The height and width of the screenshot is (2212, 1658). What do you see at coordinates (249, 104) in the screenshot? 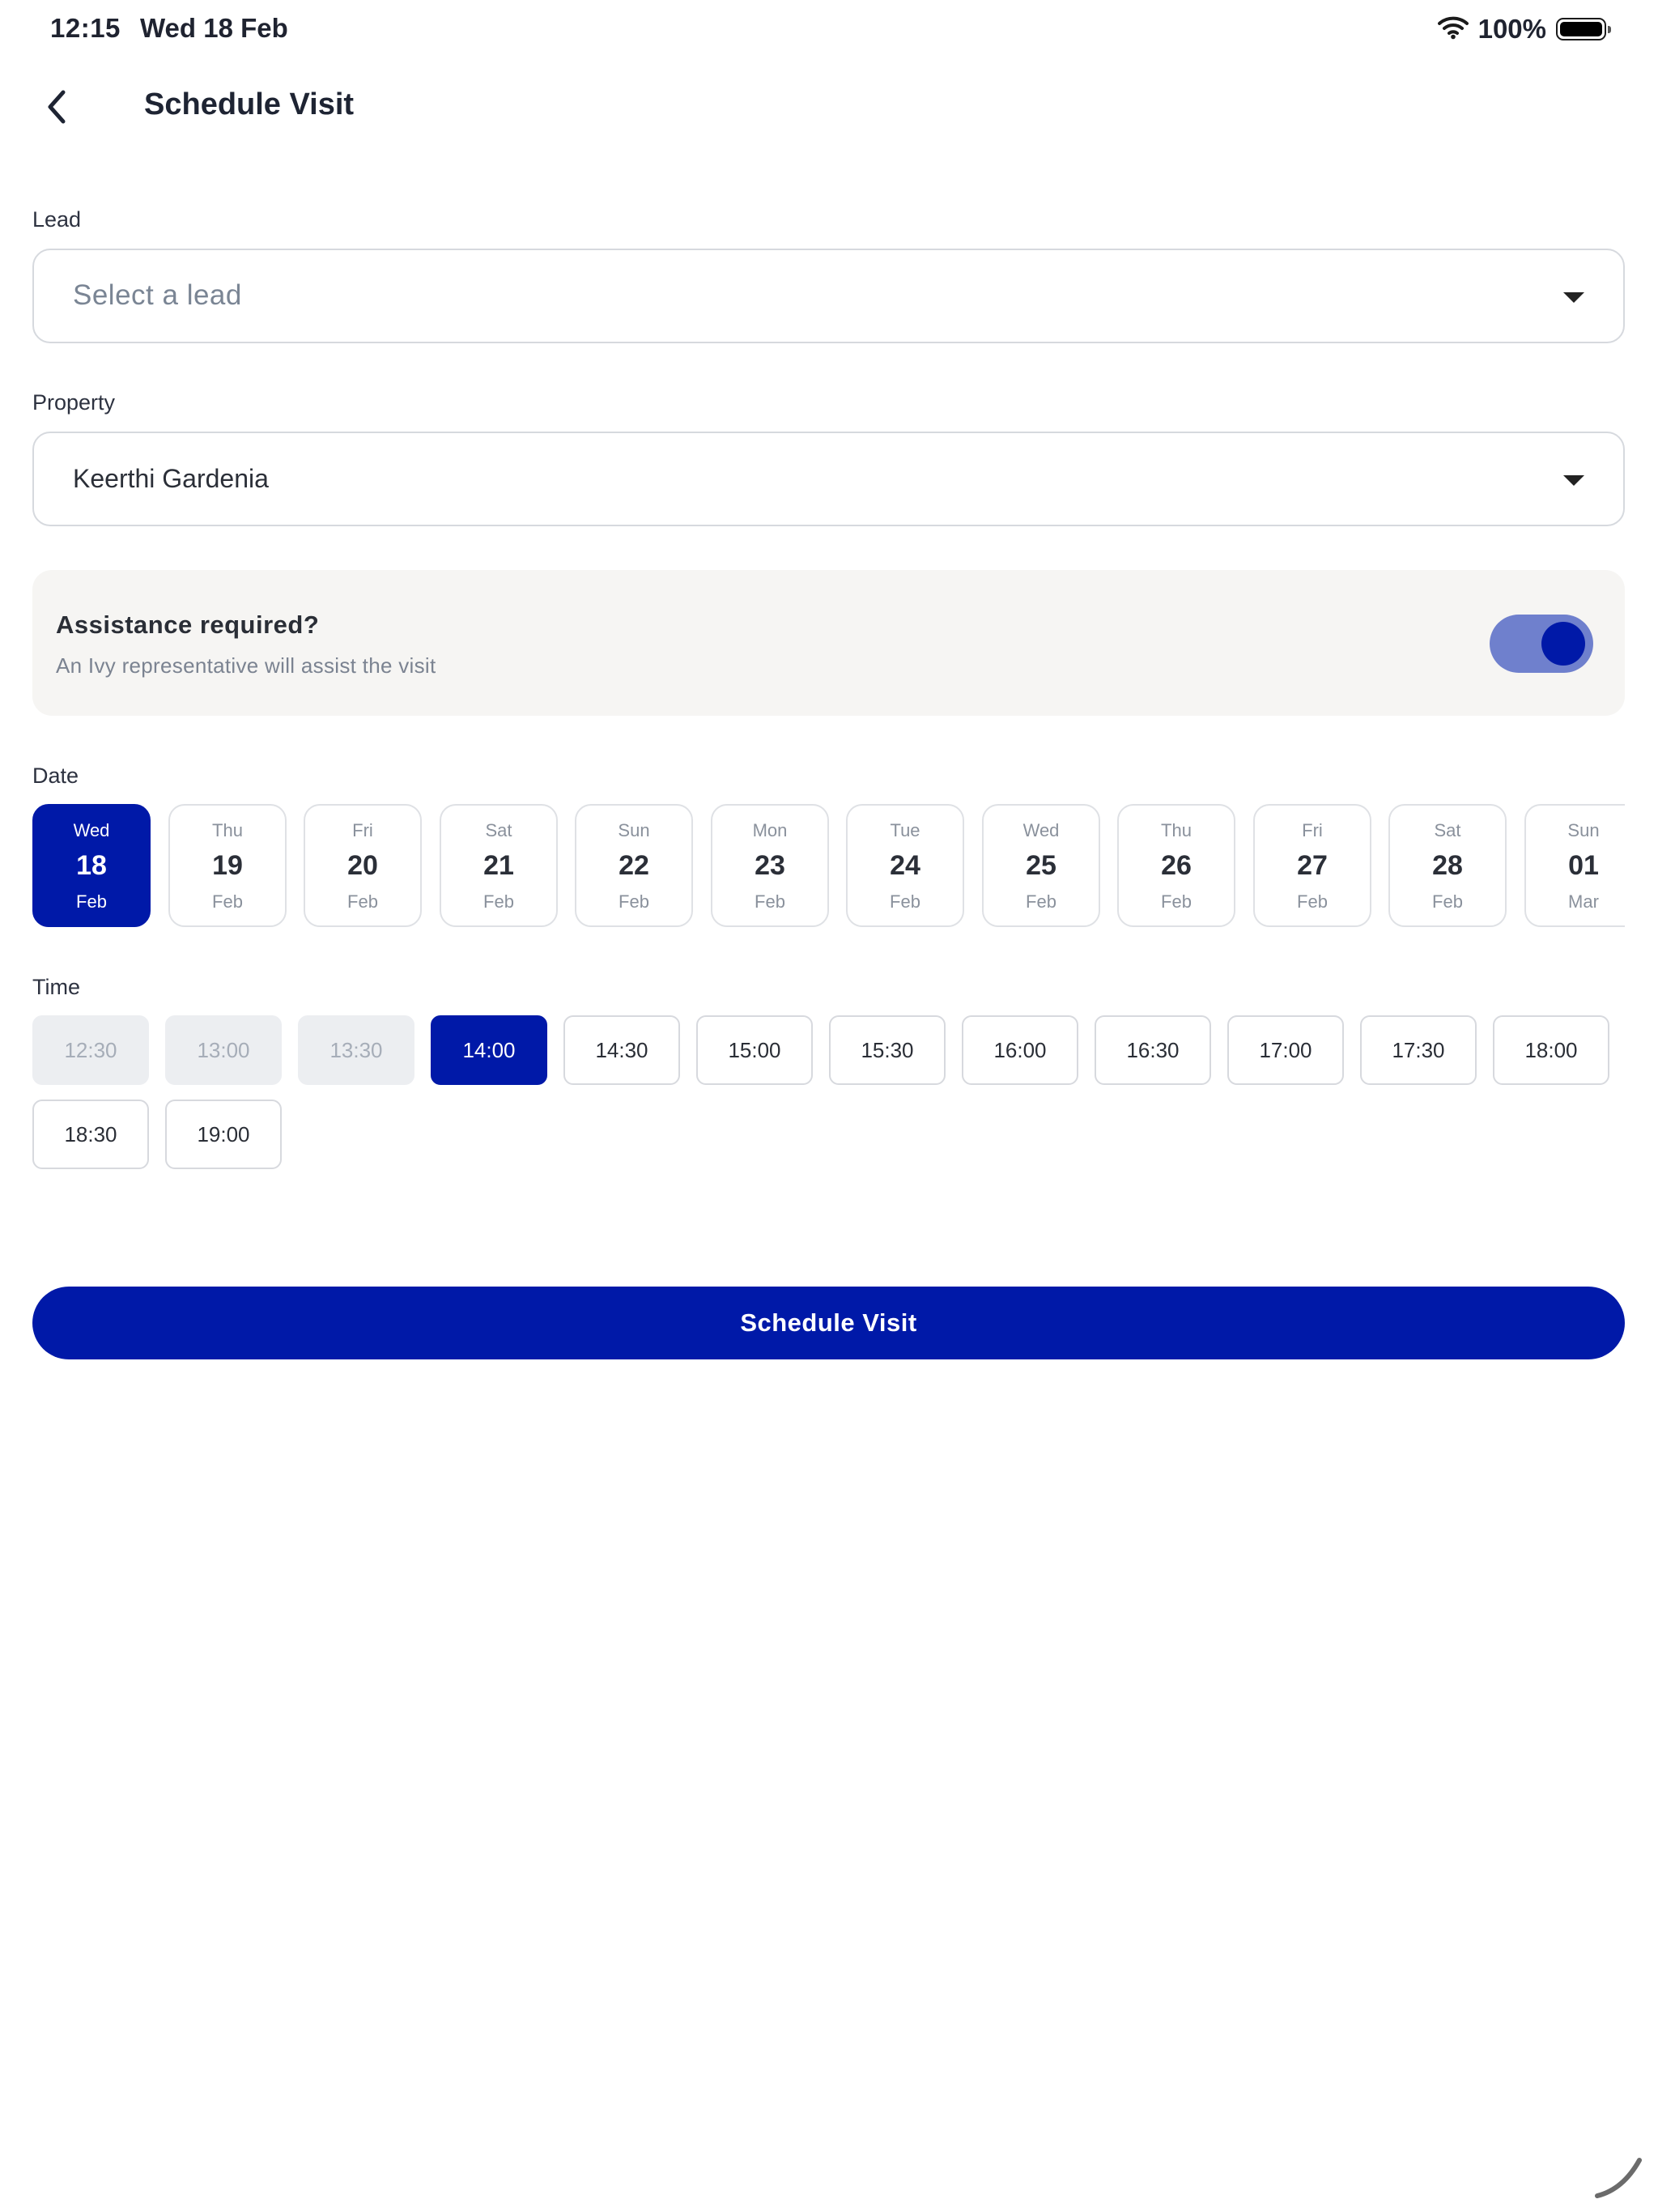
I see `page-title: Schedule Visit` at bounding box center [249, 104].